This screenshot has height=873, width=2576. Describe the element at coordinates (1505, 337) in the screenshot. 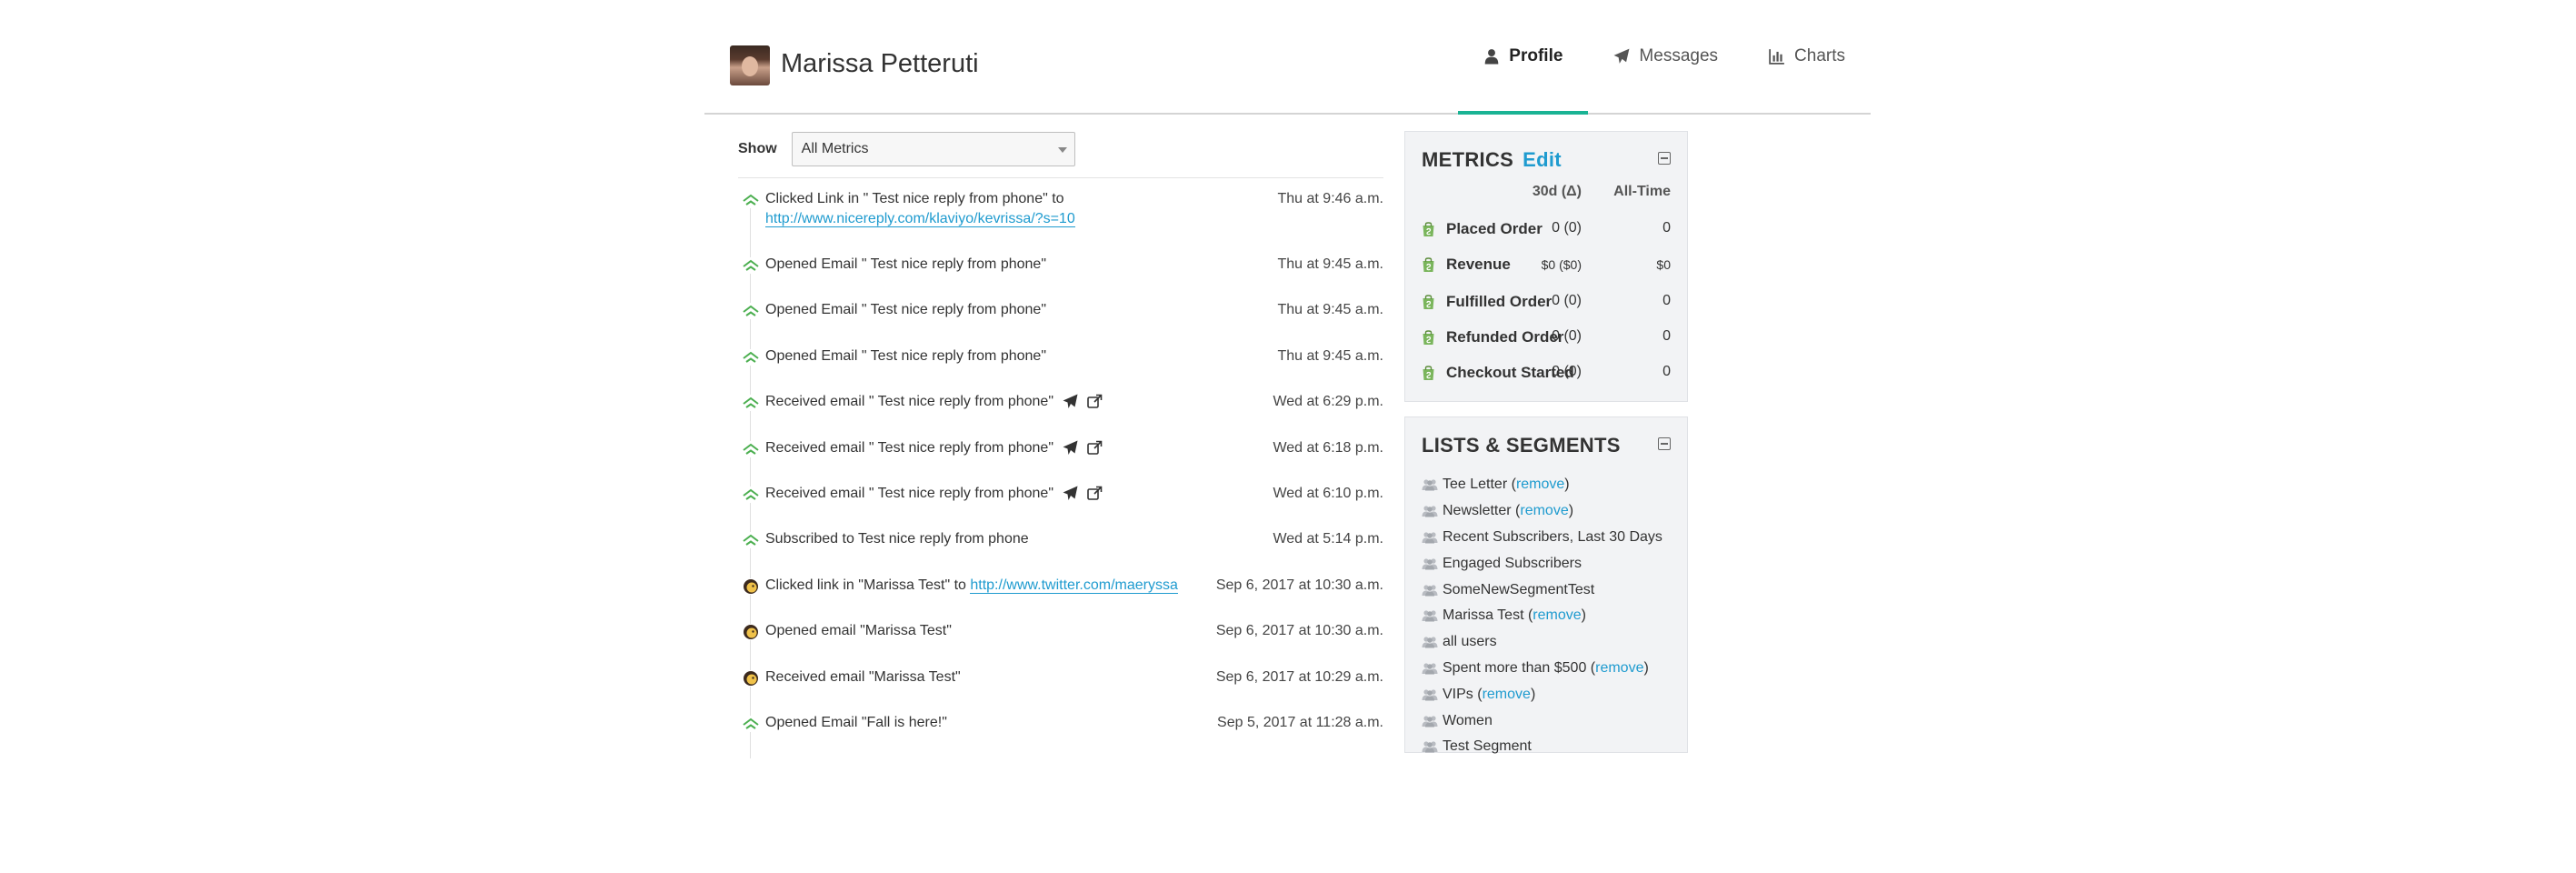

I see `metric-name: Refunded Order` at that location.